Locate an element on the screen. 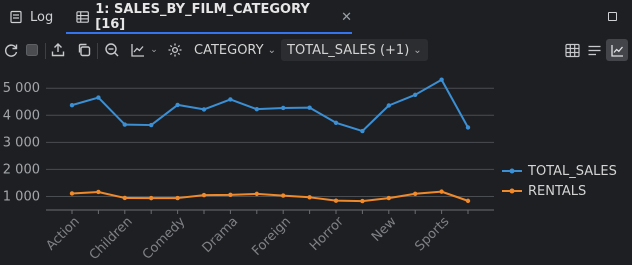 This screenshot has width=632, height=265. x-tick-label: Sports is located at coordinates (432, 234).